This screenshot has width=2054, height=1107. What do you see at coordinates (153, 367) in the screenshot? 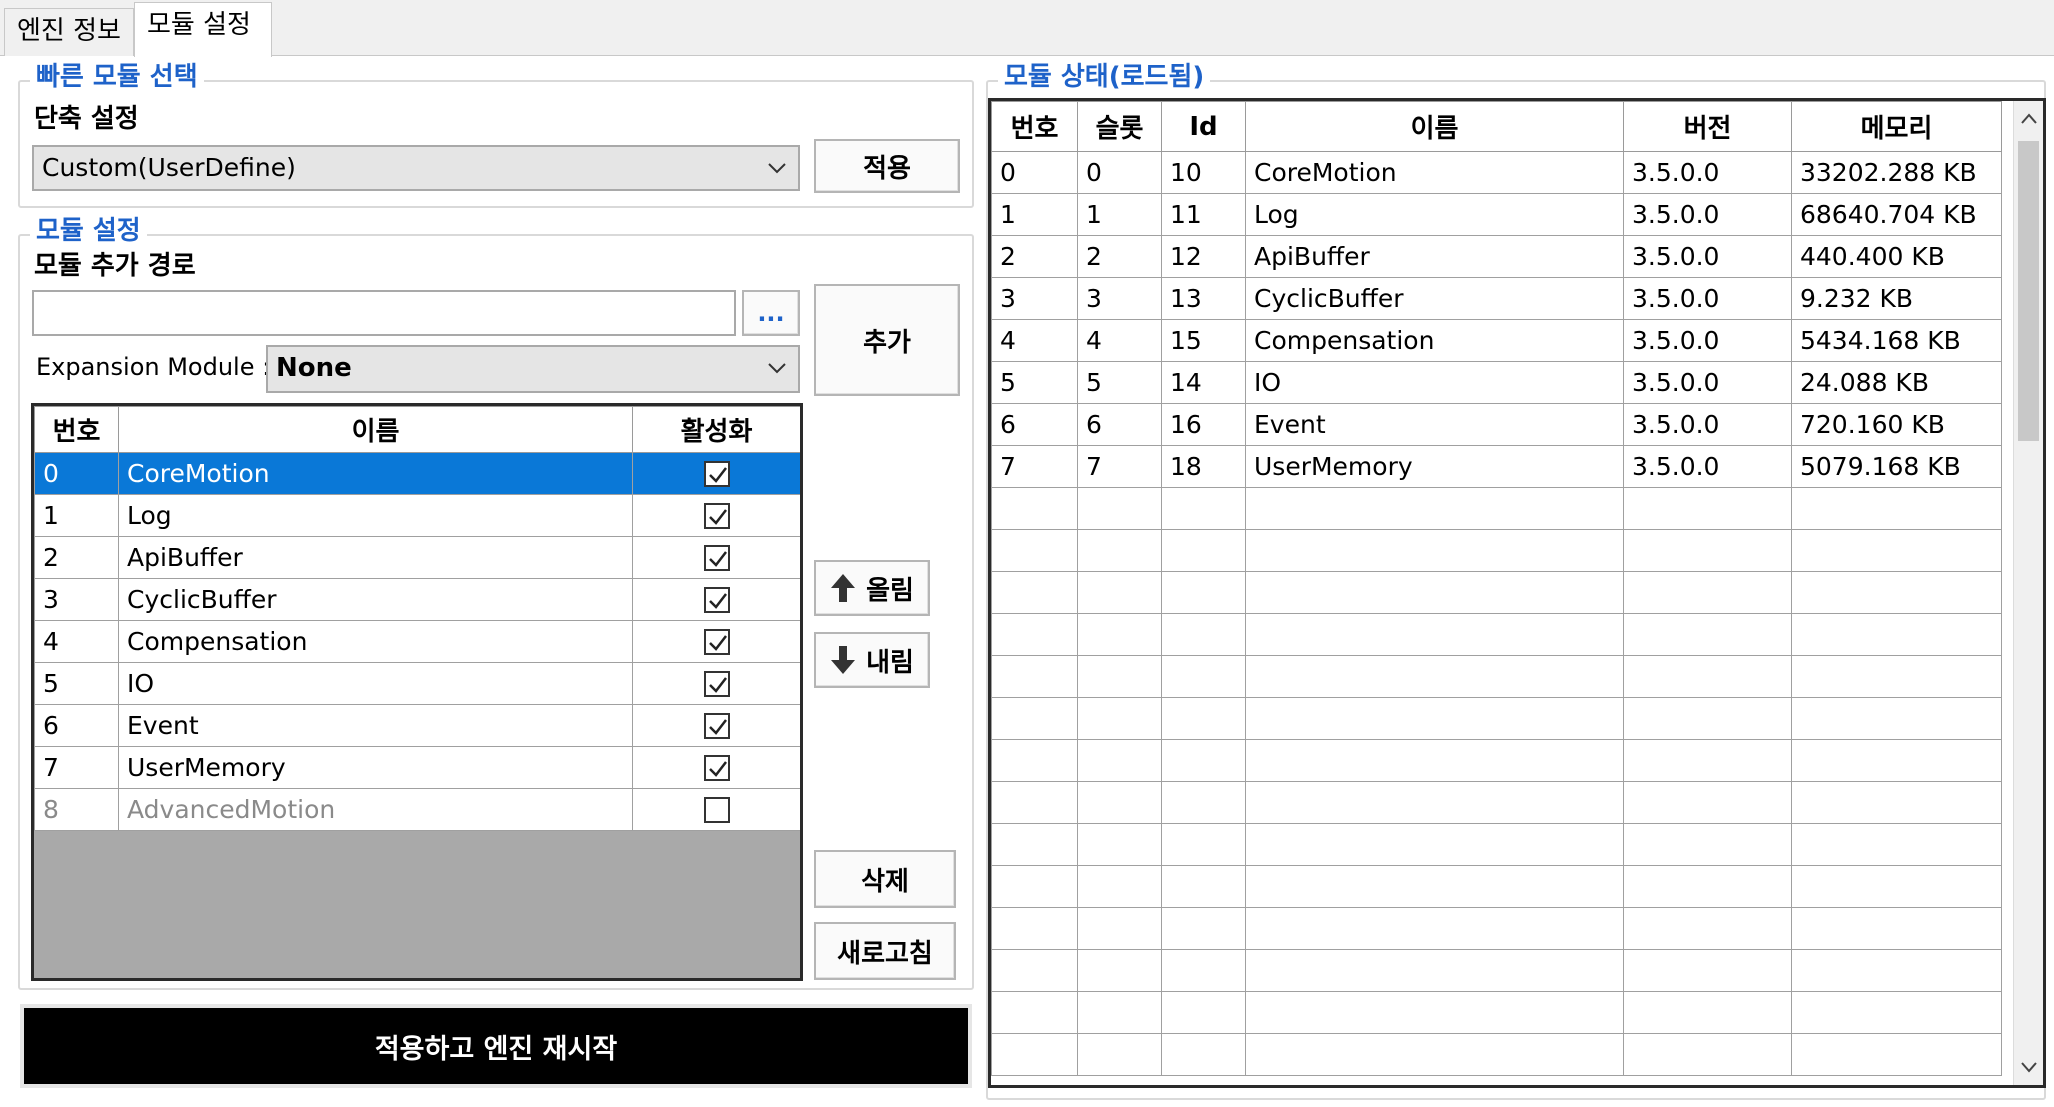
I see `expansion-module-label: Expansion Module :` at bounding box center [153, 367].